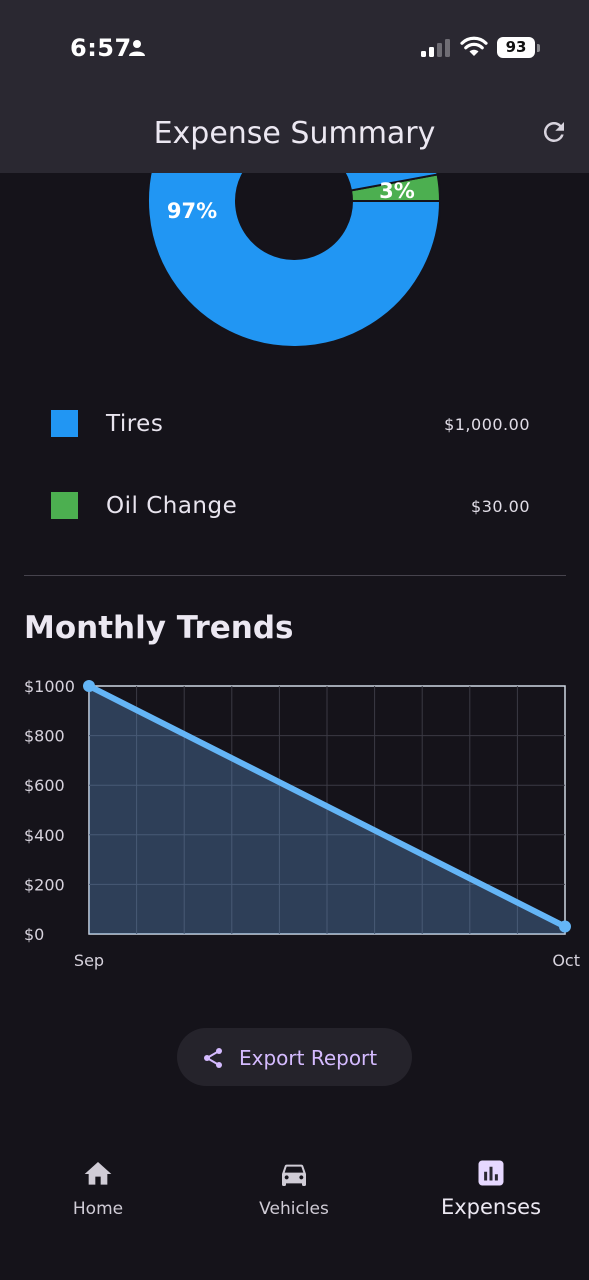 Image resolution: width=589 pixels, height=1280 pixels. What do you see at coordinates (491, 1173) in the screenshot?
I see `bar-chart-icon` at bounding box center [491, 1173].